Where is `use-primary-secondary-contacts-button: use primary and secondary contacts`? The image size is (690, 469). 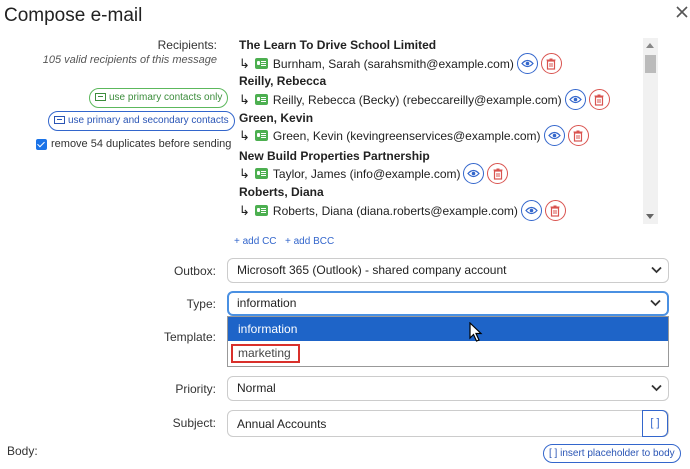
use-primary-secondary-contacts-button: use primary and secondary contacts is located at coordinates (141, 121).